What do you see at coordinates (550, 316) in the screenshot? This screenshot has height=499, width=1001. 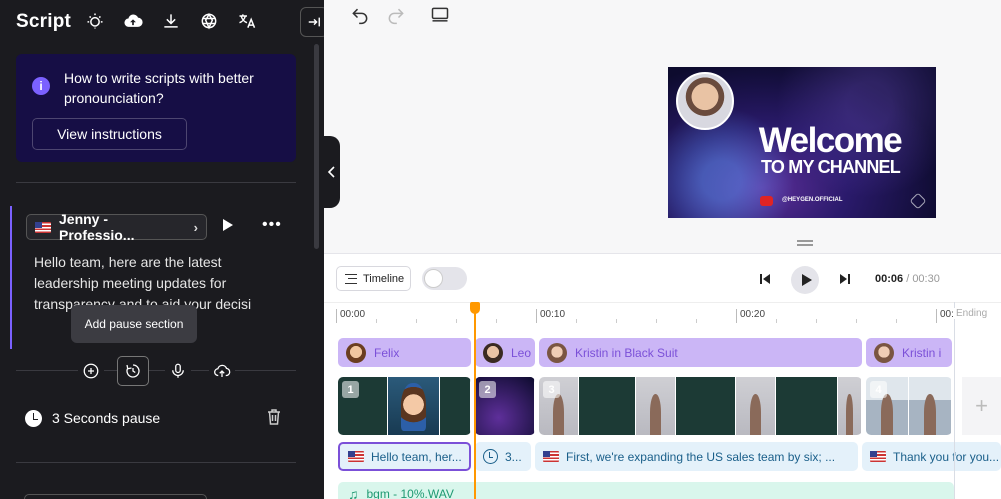 I see `ruler-tick: 00:10` at bounding box center [550, 316].